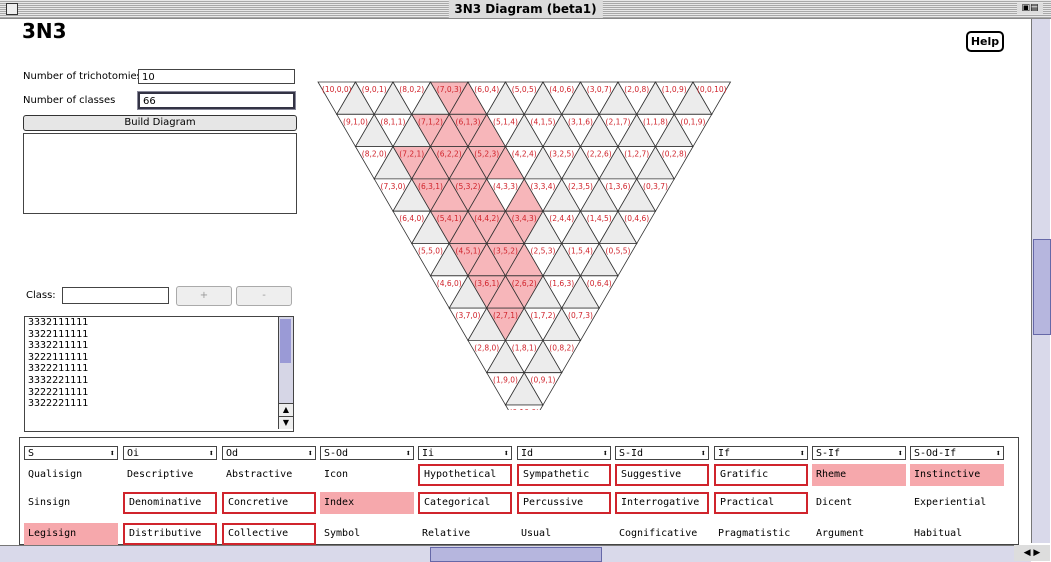  What do you see at coordinates (662, 453) in the screenshot?
I see `trichotomy-select: S-Id ⬍` at bounding box center [662, 453].